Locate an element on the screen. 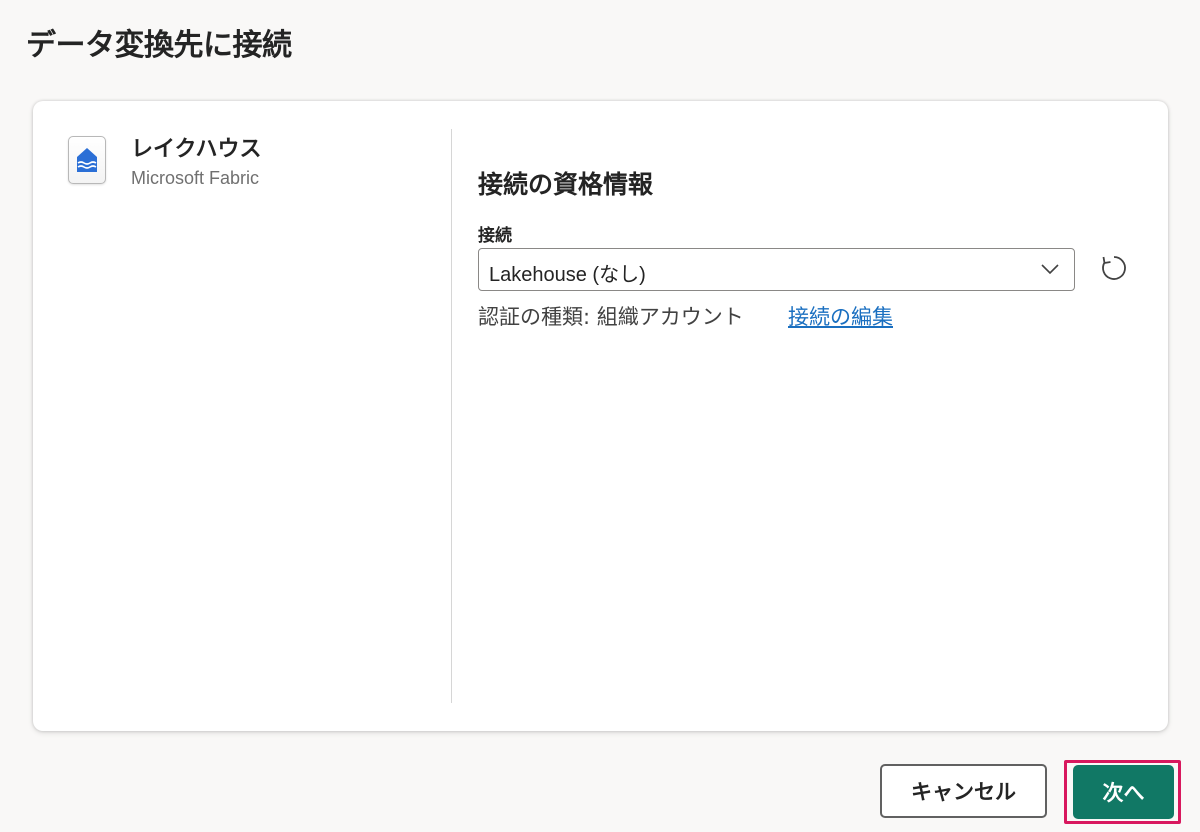 This screenshot has height=832, width=1200. next-button: 次へ is located at coordinates (1123, 792).